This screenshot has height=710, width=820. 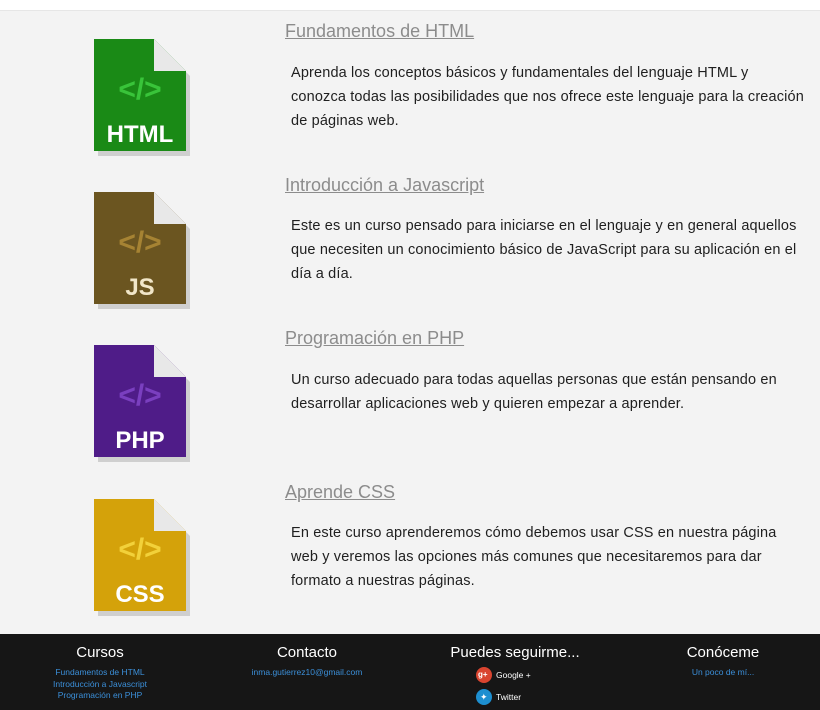 I want to click on twitter-link: ✦ Twitter, so click(x=533, y=697).